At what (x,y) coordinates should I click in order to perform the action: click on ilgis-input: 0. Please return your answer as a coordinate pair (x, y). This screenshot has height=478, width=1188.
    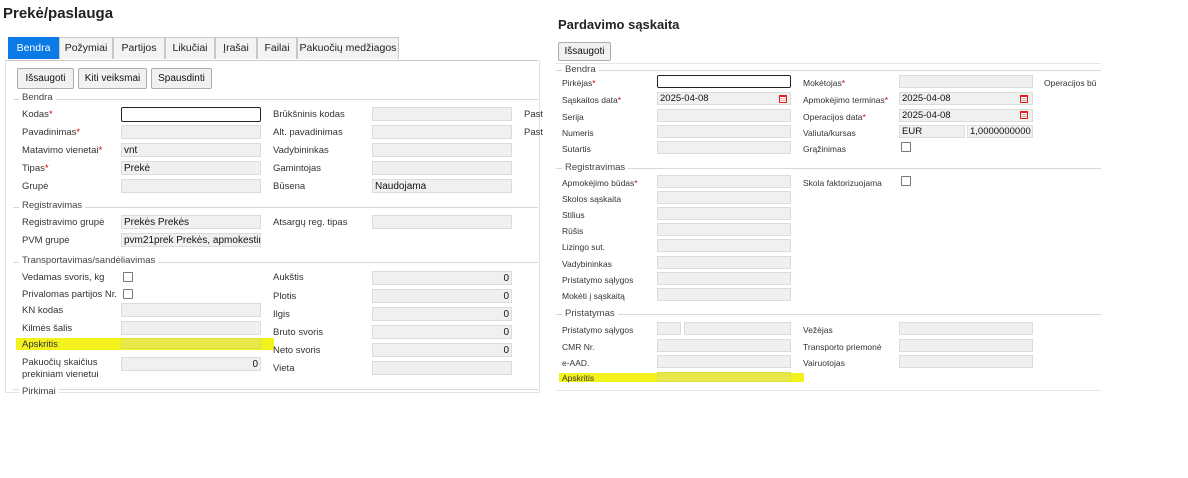
    Looking at the image, I should click on (442, 314).